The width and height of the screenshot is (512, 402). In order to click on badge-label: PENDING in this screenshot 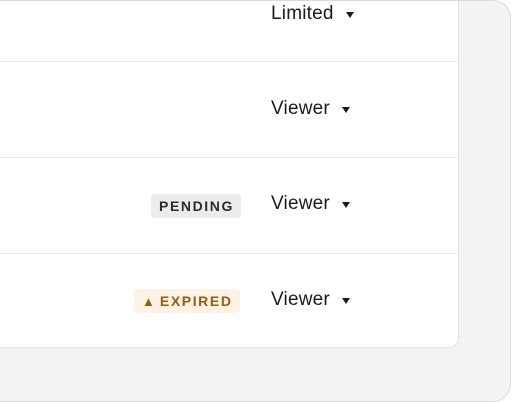, I will do `click(196, 206)`.